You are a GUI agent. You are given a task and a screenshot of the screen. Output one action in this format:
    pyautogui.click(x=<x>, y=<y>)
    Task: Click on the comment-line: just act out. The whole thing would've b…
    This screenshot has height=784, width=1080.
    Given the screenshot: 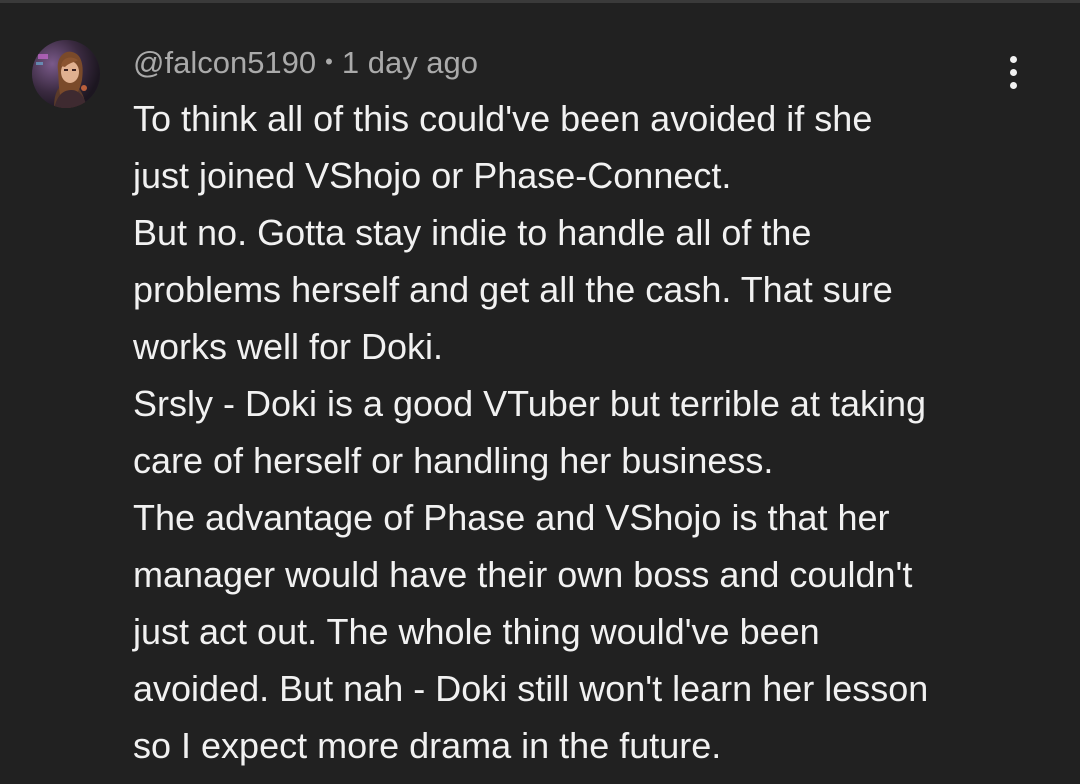 What is the action you would take?
    pyautogui.click(x=476, y=631)
    